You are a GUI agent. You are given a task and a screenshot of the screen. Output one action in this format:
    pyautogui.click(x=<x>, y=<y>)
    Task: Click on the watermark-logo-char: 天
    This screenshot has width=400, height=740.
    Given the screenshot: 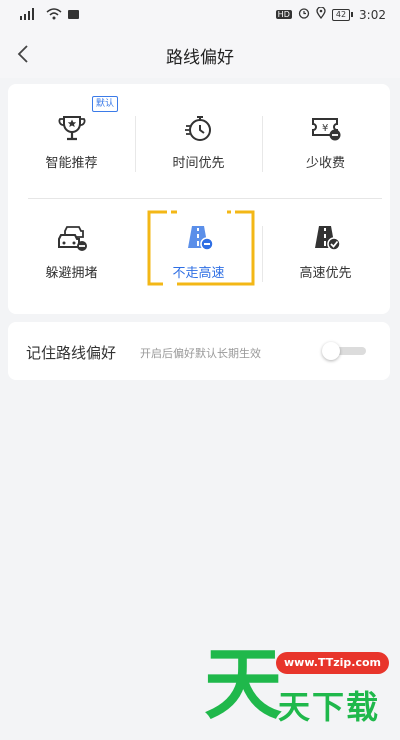 What is the action you would take?
    pyautogui.click(x=243, y=685)
    